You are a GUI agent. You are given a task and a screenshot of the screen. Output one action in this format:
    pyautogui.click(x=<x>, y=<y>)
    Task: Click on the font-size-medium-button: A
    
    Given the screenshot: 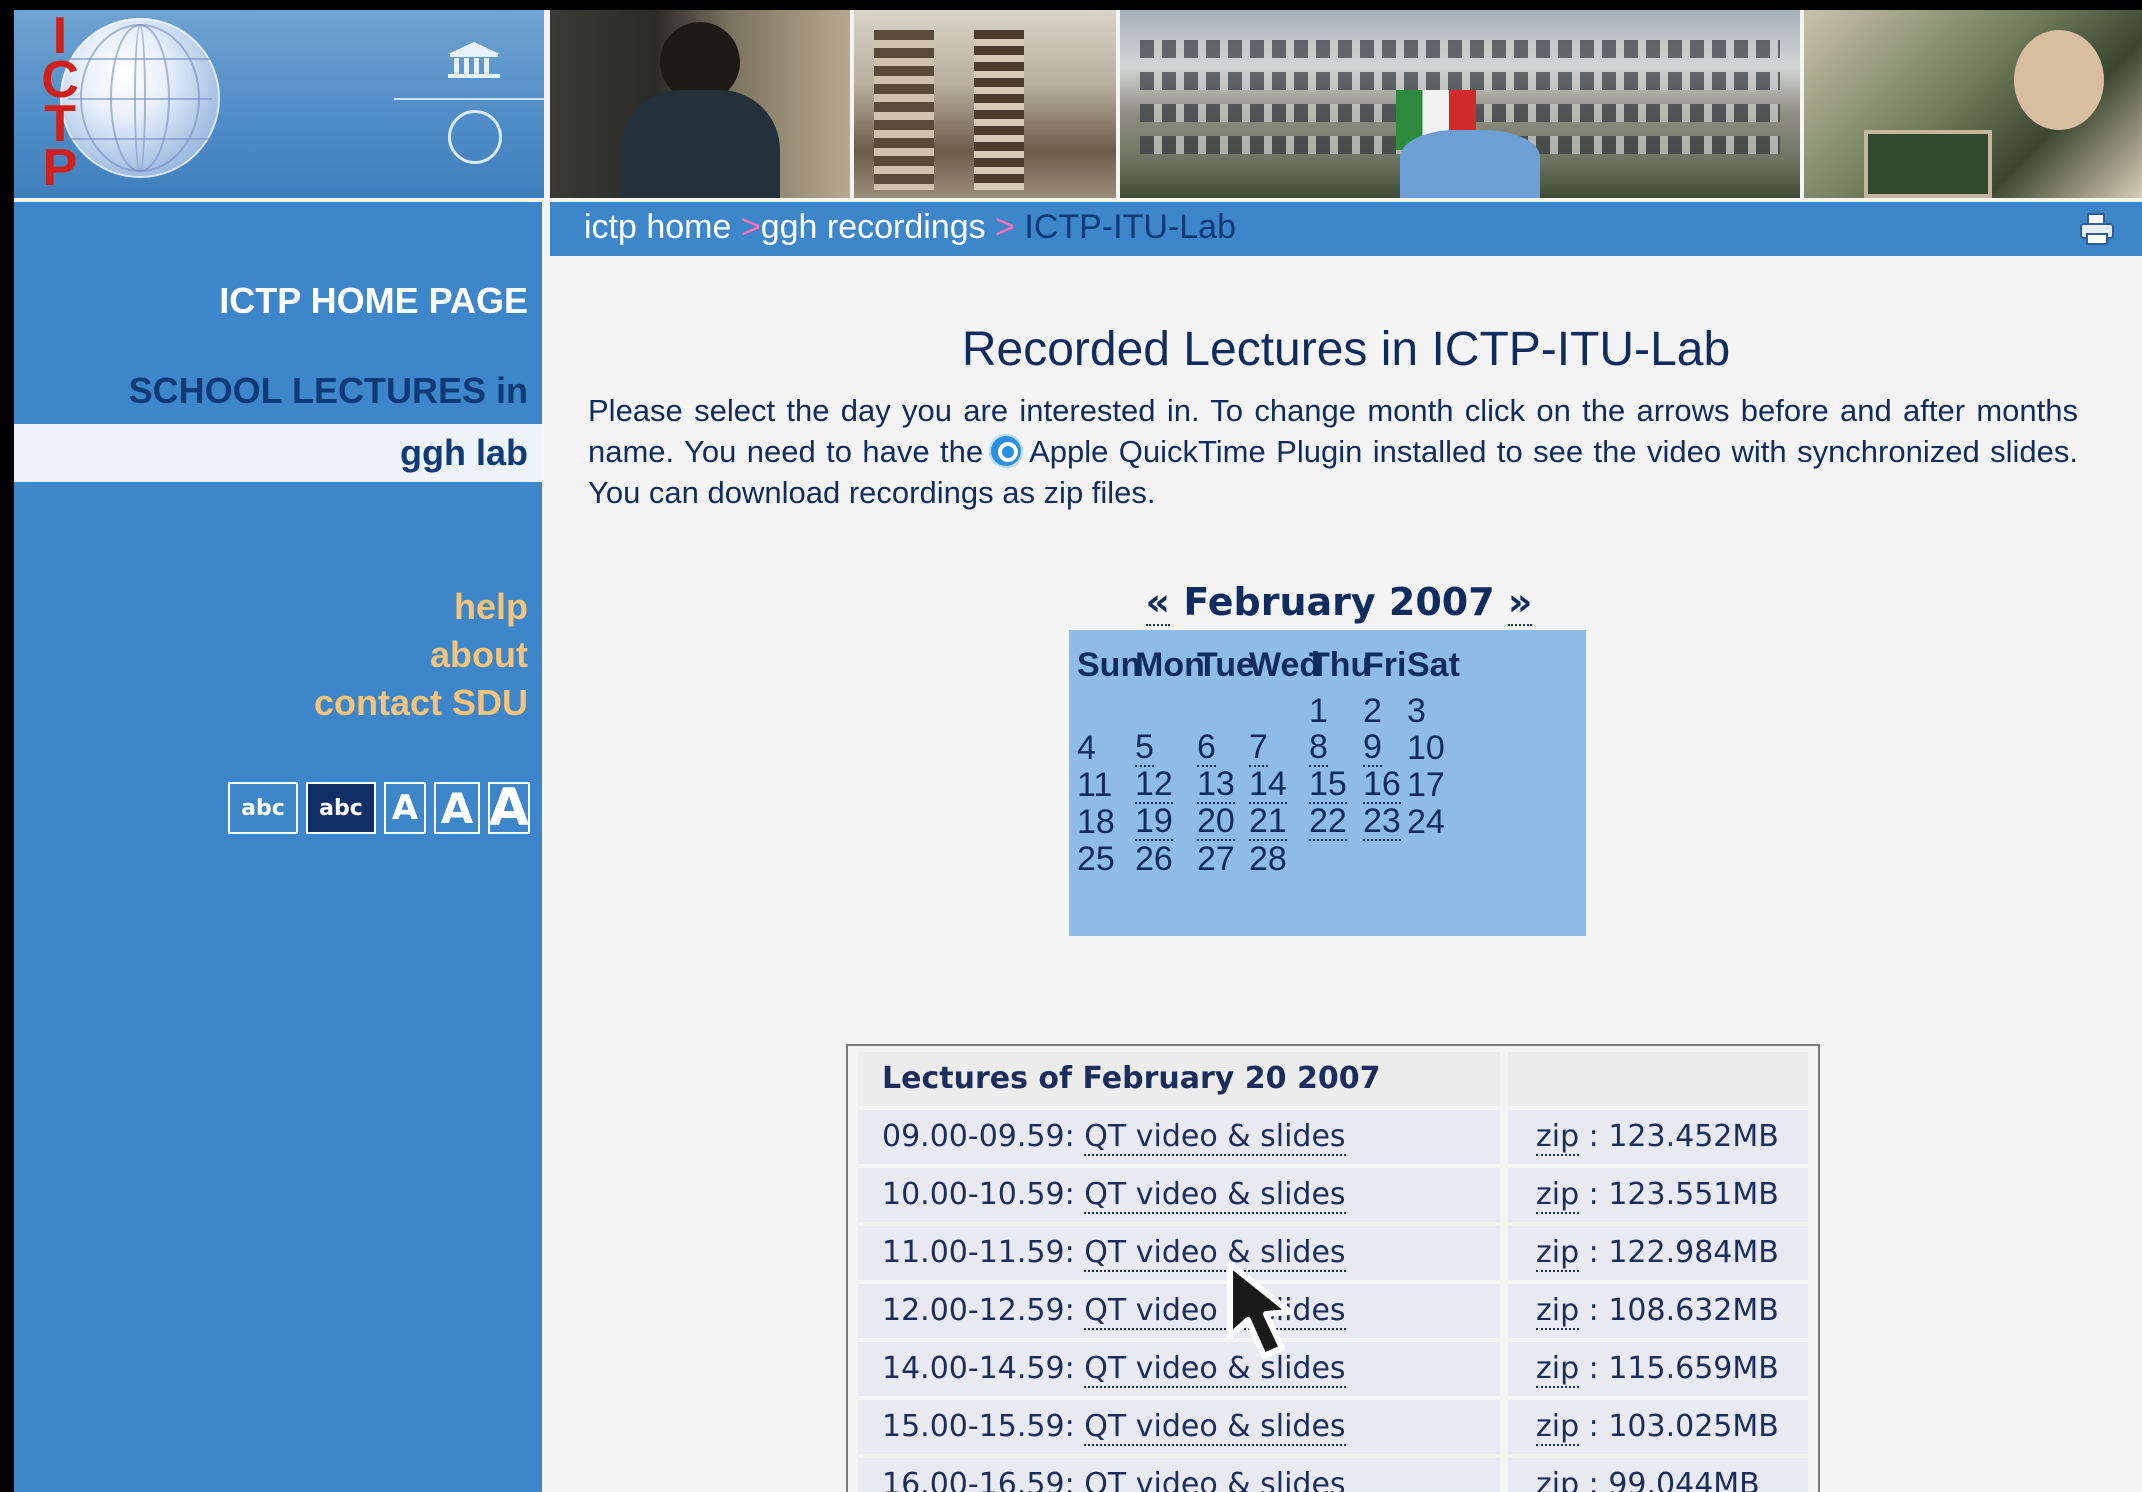 What is the action you would take?
    pyautogui.click(x=457, y=808)
    